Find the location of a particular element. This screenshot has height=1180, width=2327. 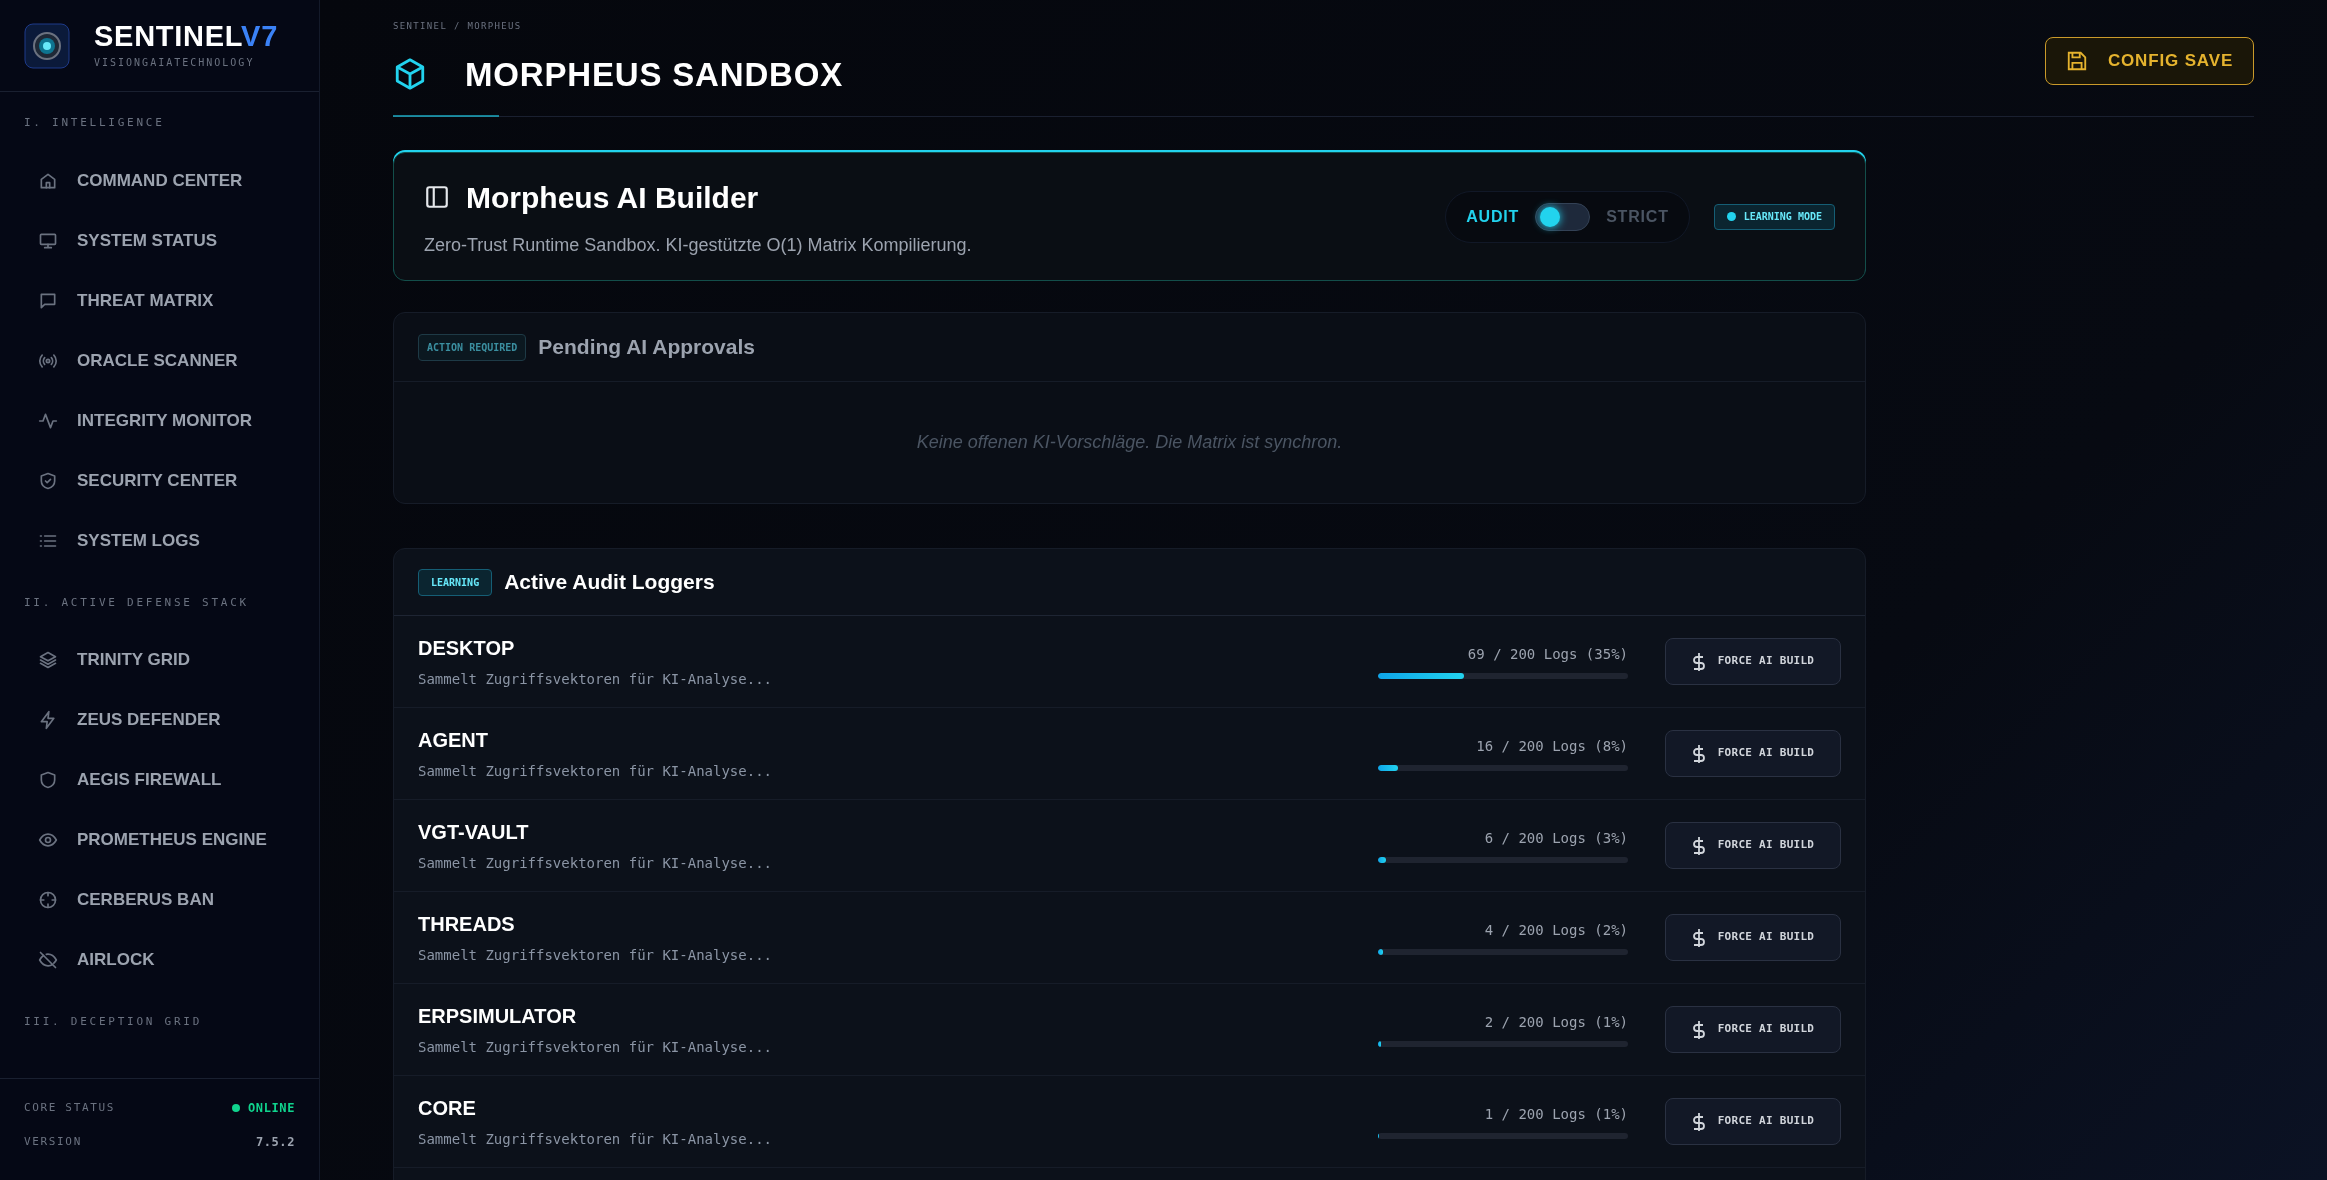

eye-icon is located at coordinates (48, 840).